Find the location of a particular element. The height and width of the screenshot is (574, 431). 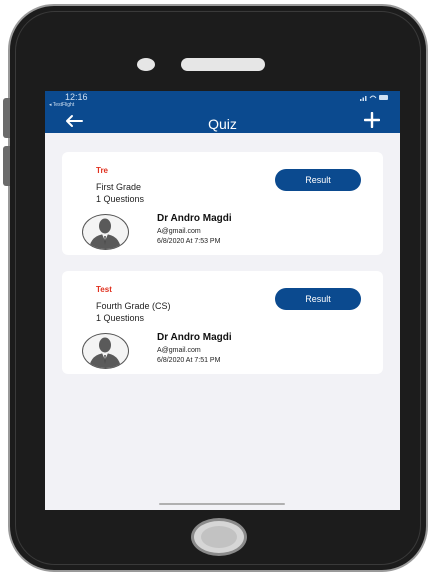

plus-icon is located at coordinates (372, 120).